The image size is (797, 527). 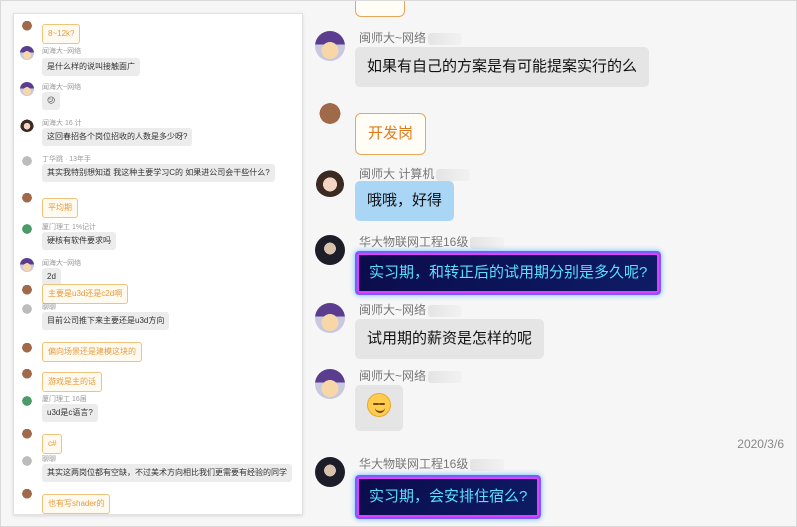 I want to click on timestamp: 2020/3/6, so click(x=760, y=444).